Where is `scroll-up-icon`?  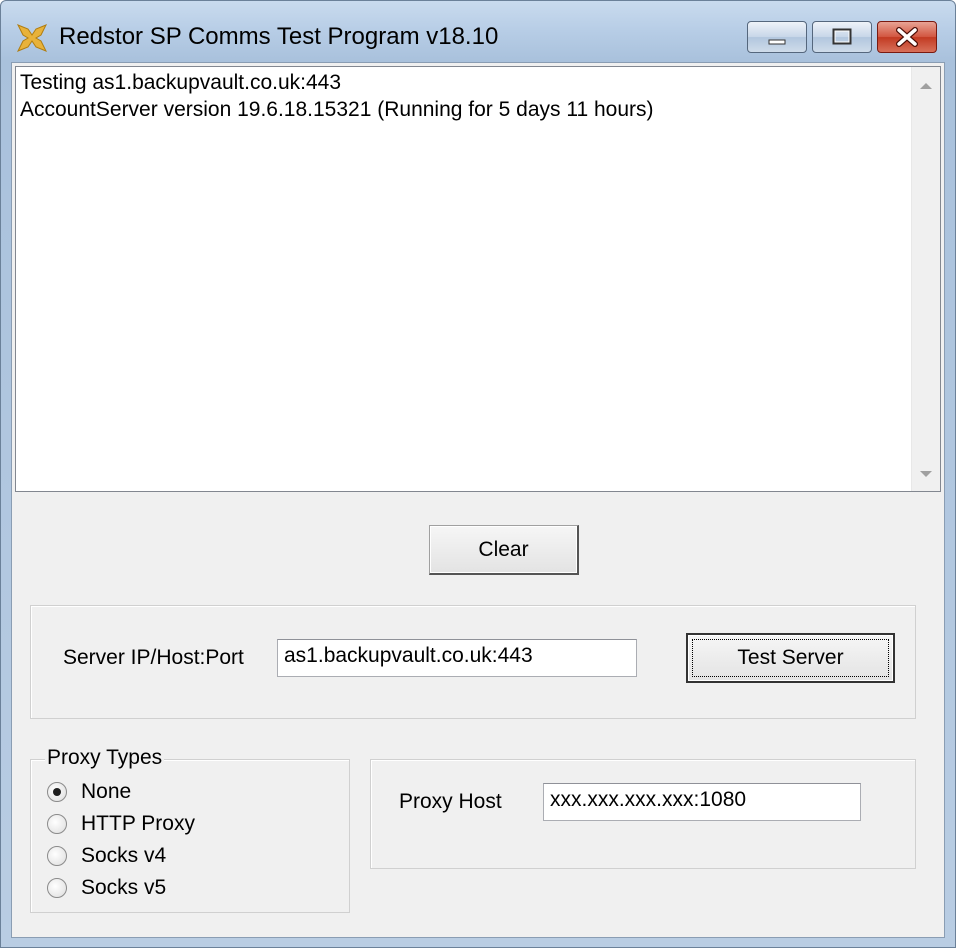
scroll-up-icon is located at coordinates (926, 86).